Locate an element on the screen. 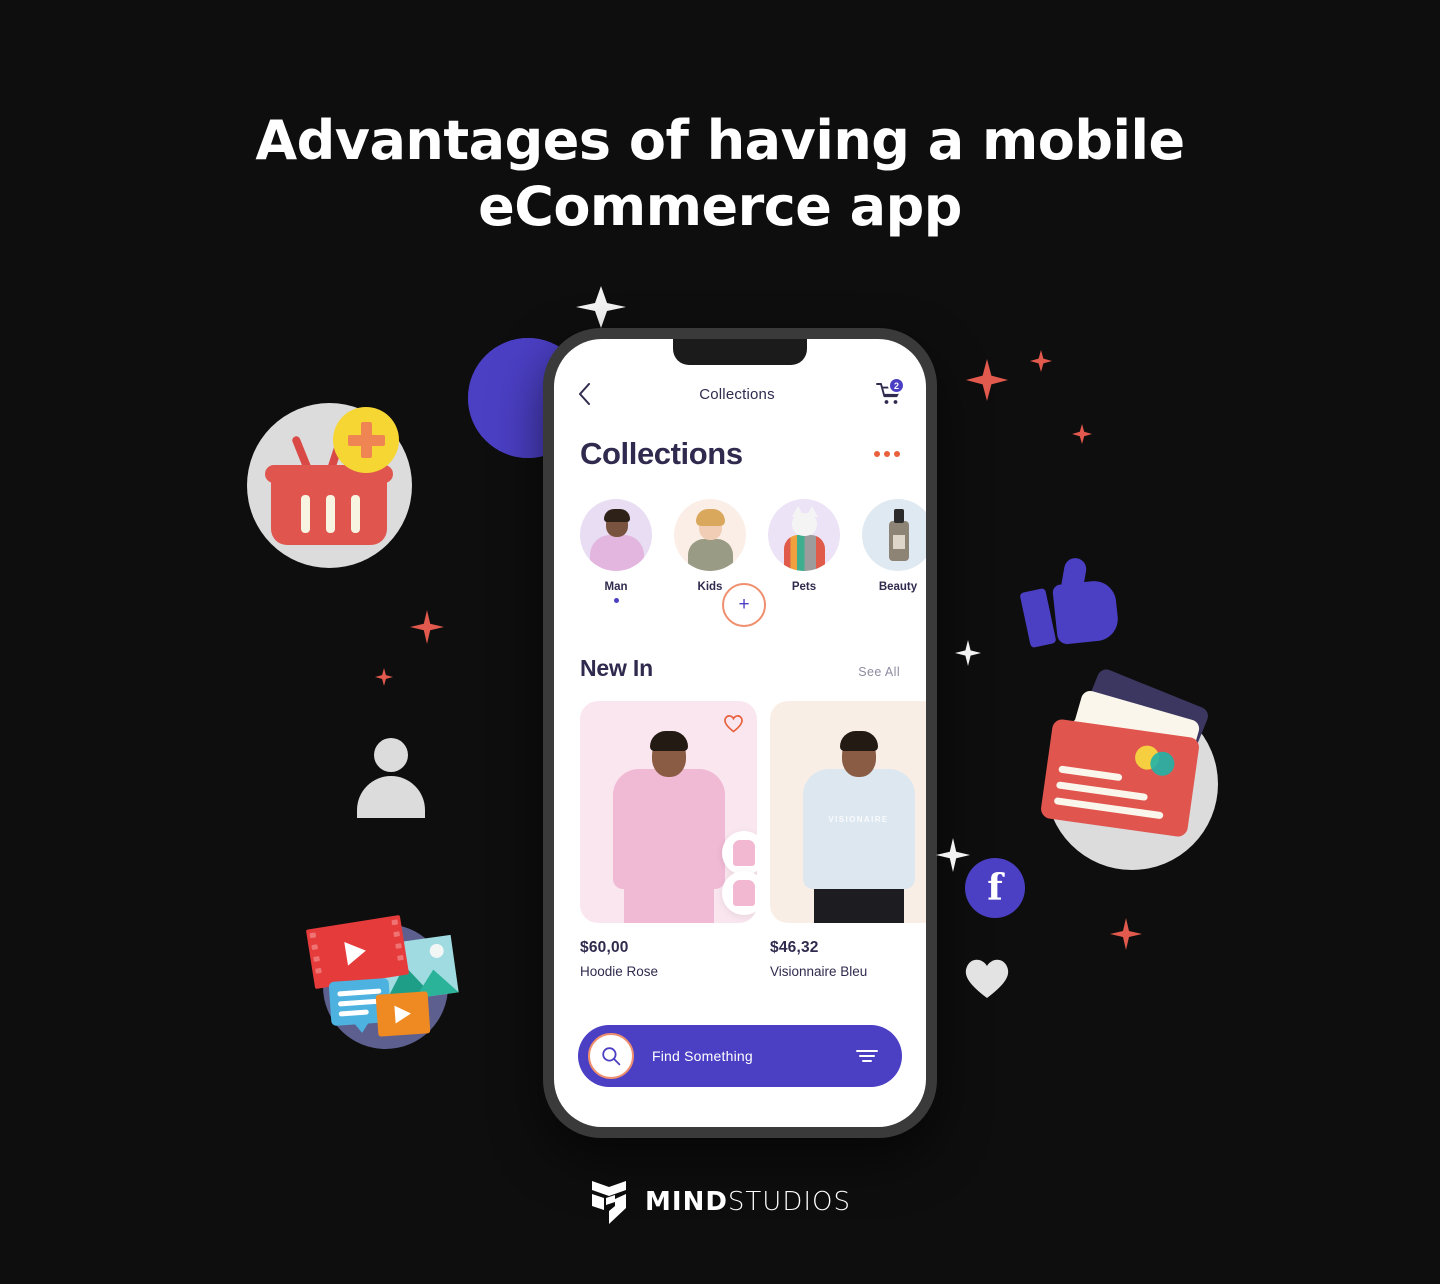  brand-name-bold: MIND is located at coordinates (686, 1202).